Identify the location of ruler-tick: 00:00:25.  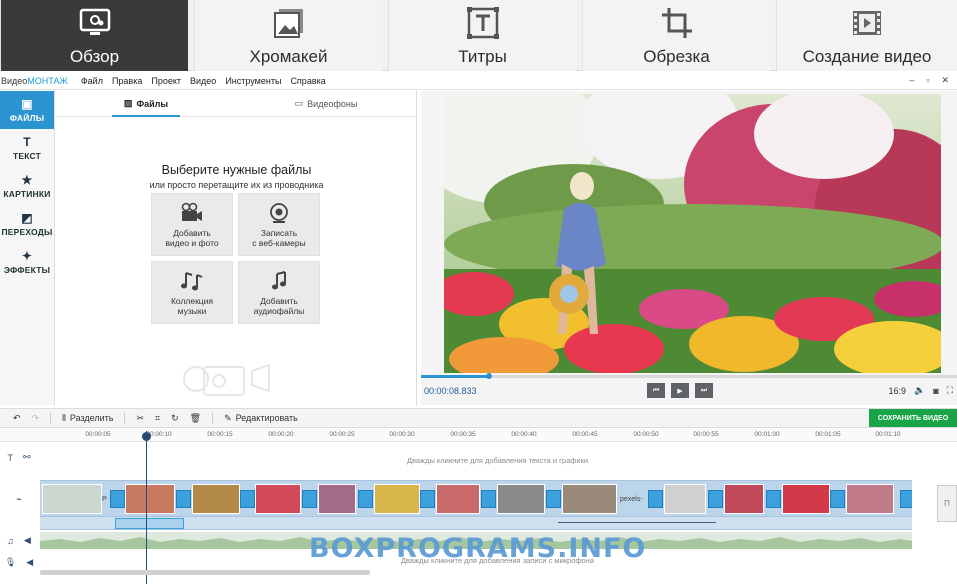
(342, 434).